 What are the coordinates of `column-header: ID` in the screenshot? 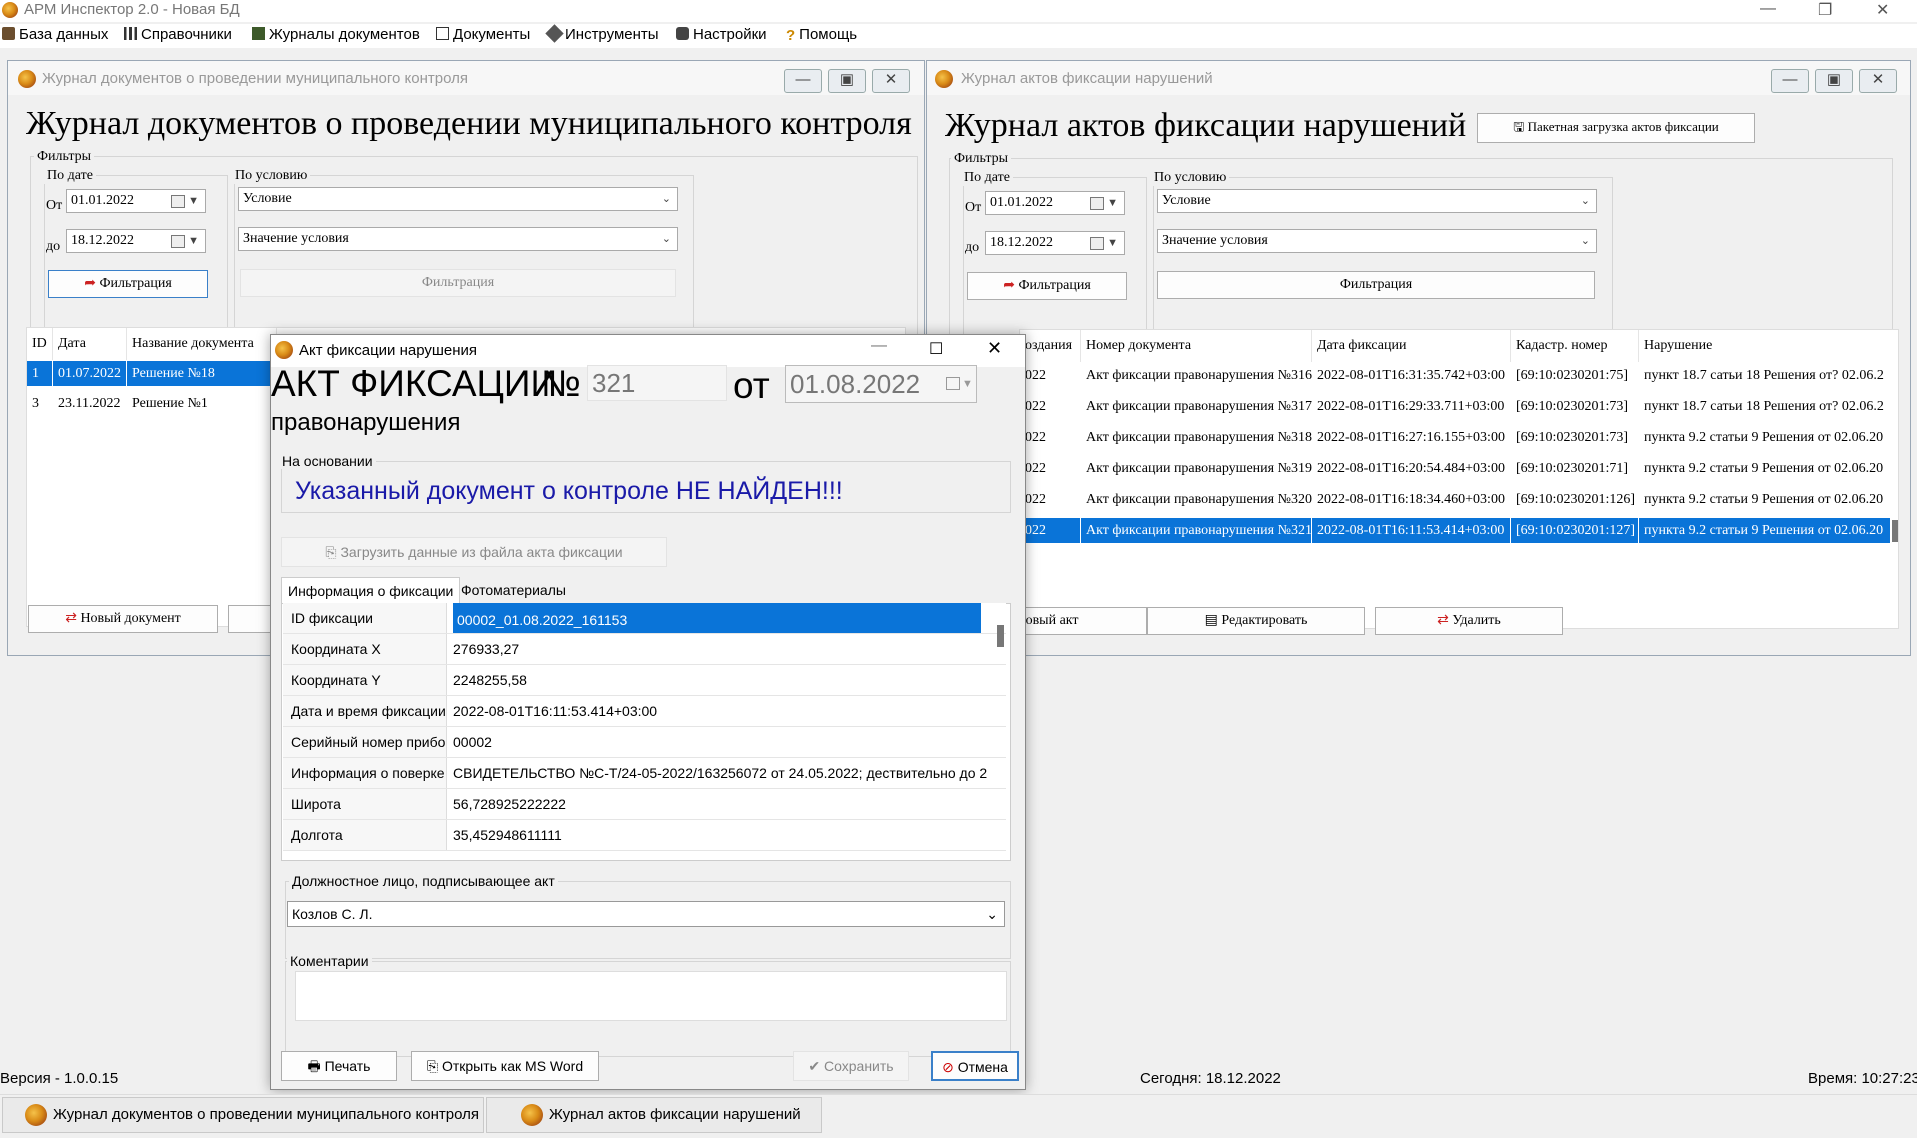 It's located at (40, 344).